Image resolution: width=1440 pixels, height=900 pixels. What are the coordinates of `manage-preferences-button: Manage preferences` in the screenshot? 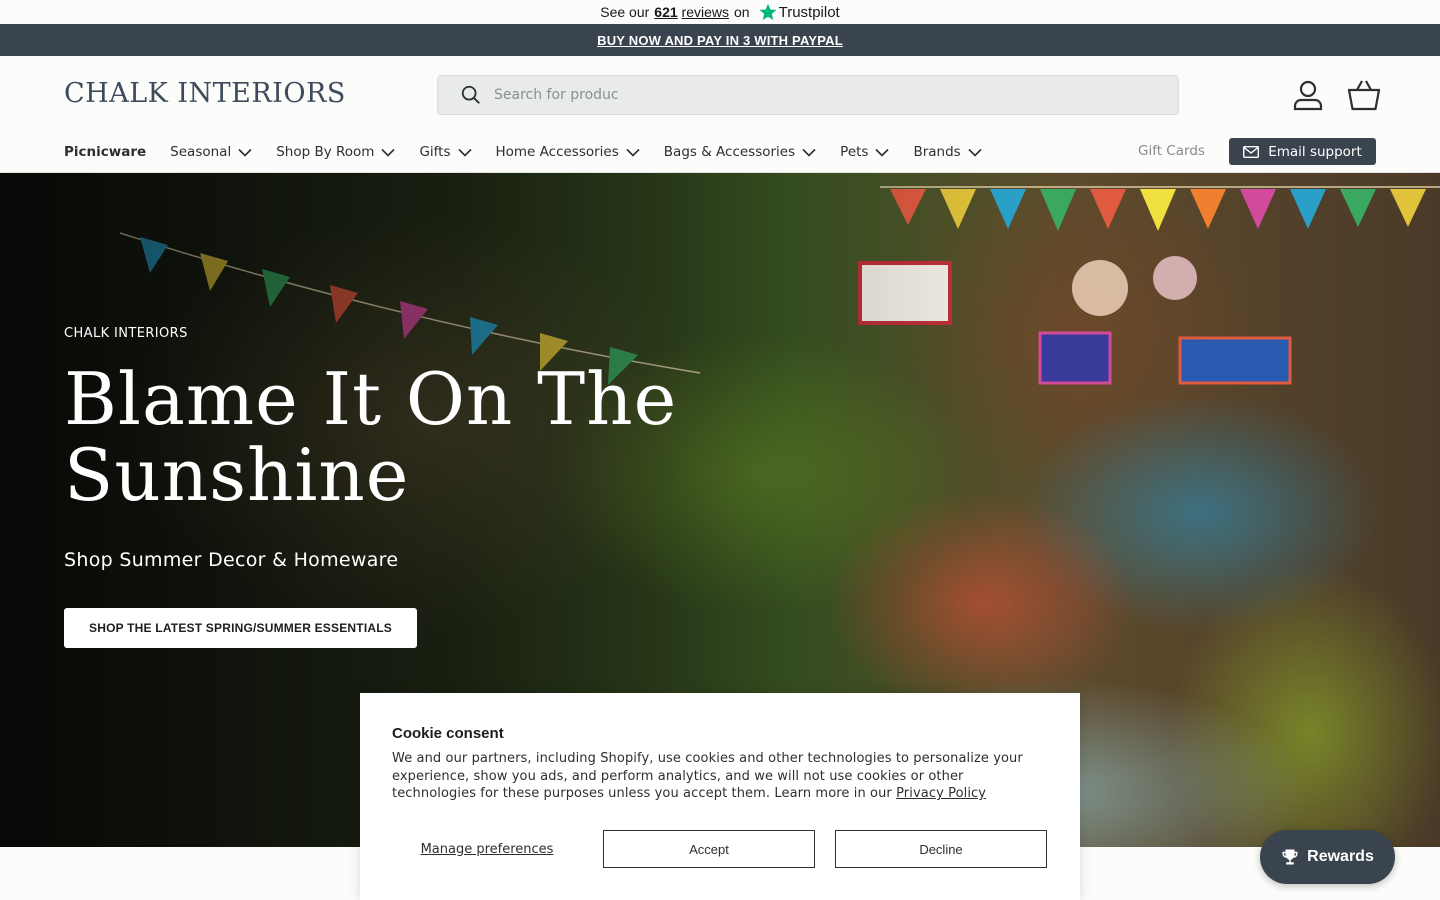 It's located at (487, 849).